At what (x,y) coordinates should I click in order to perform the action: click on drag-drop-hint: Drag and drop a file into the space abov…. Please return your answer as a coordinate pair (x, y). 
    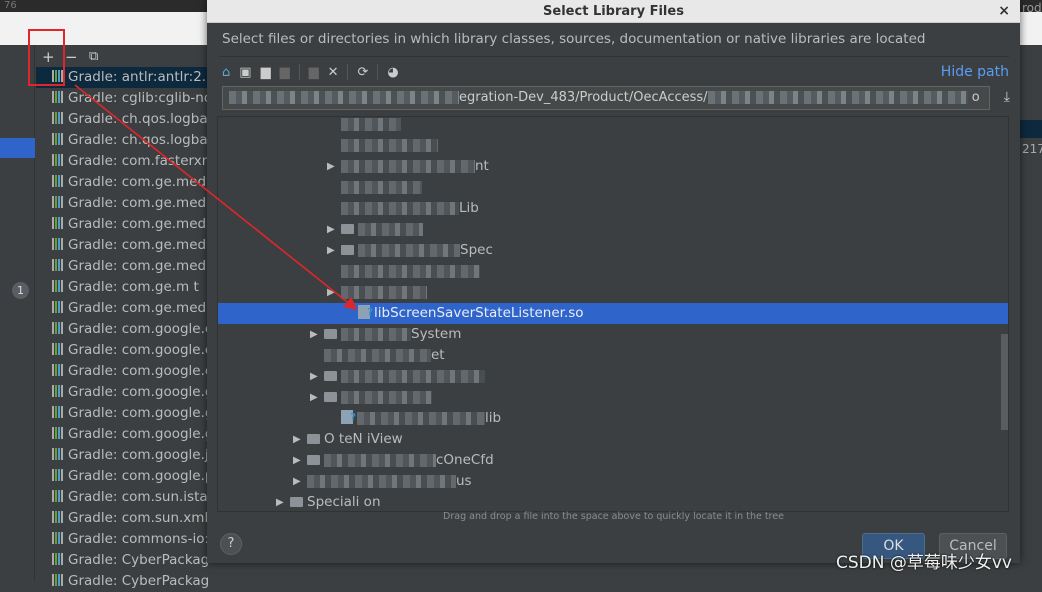
    Looking at the image, I should click on (613, 516).